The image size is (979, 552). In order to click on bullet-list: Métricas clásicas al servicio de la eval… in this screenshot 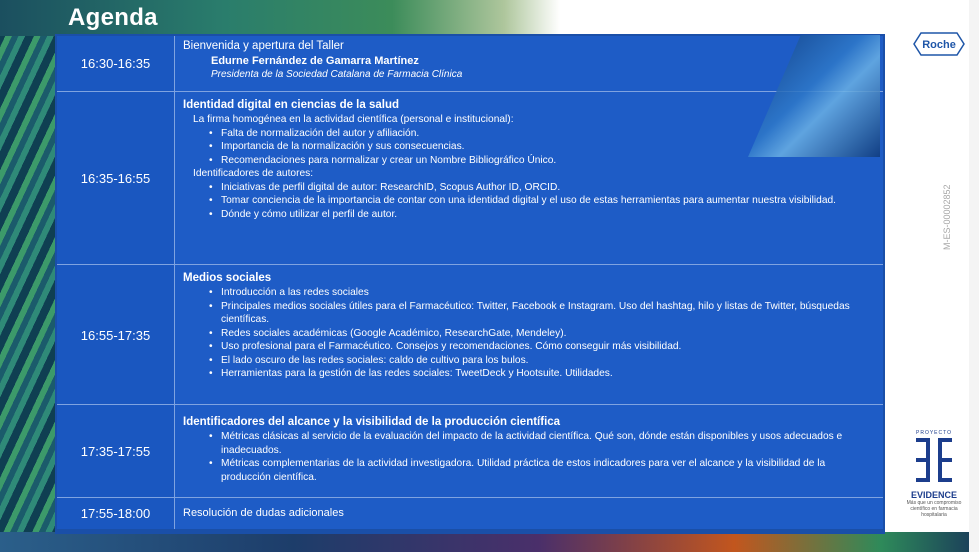, I will do `click(529, 457)`.